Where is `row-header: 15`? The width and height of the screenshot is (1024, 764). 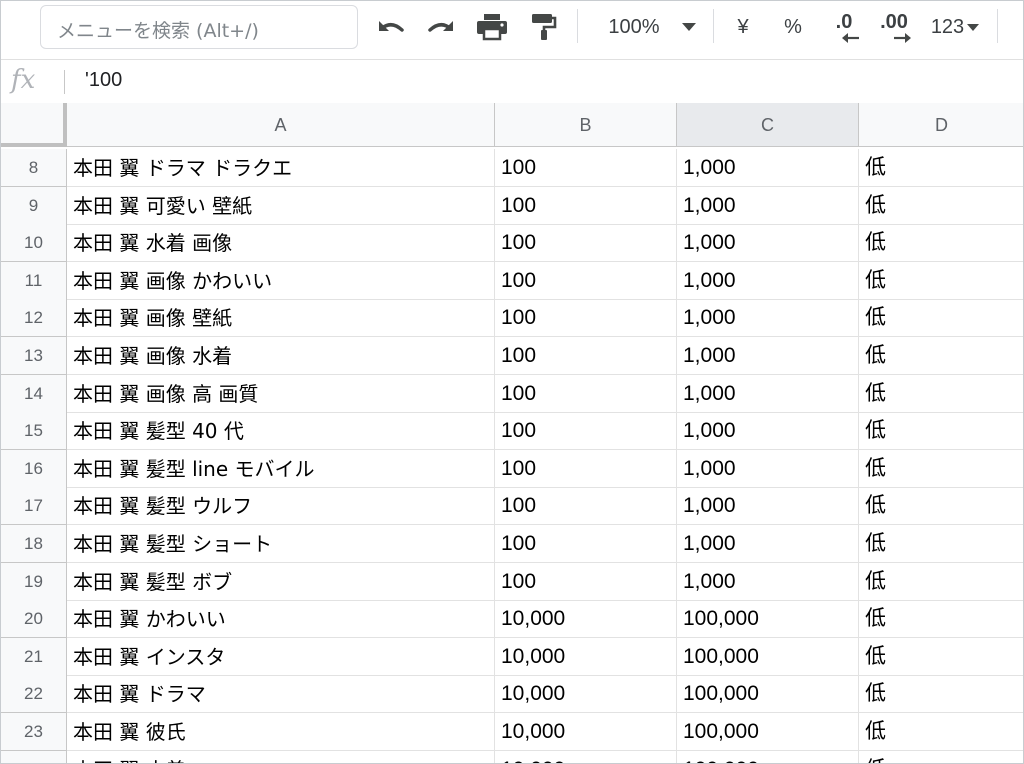 row-header: 15 is located at coordinates (34, 431).